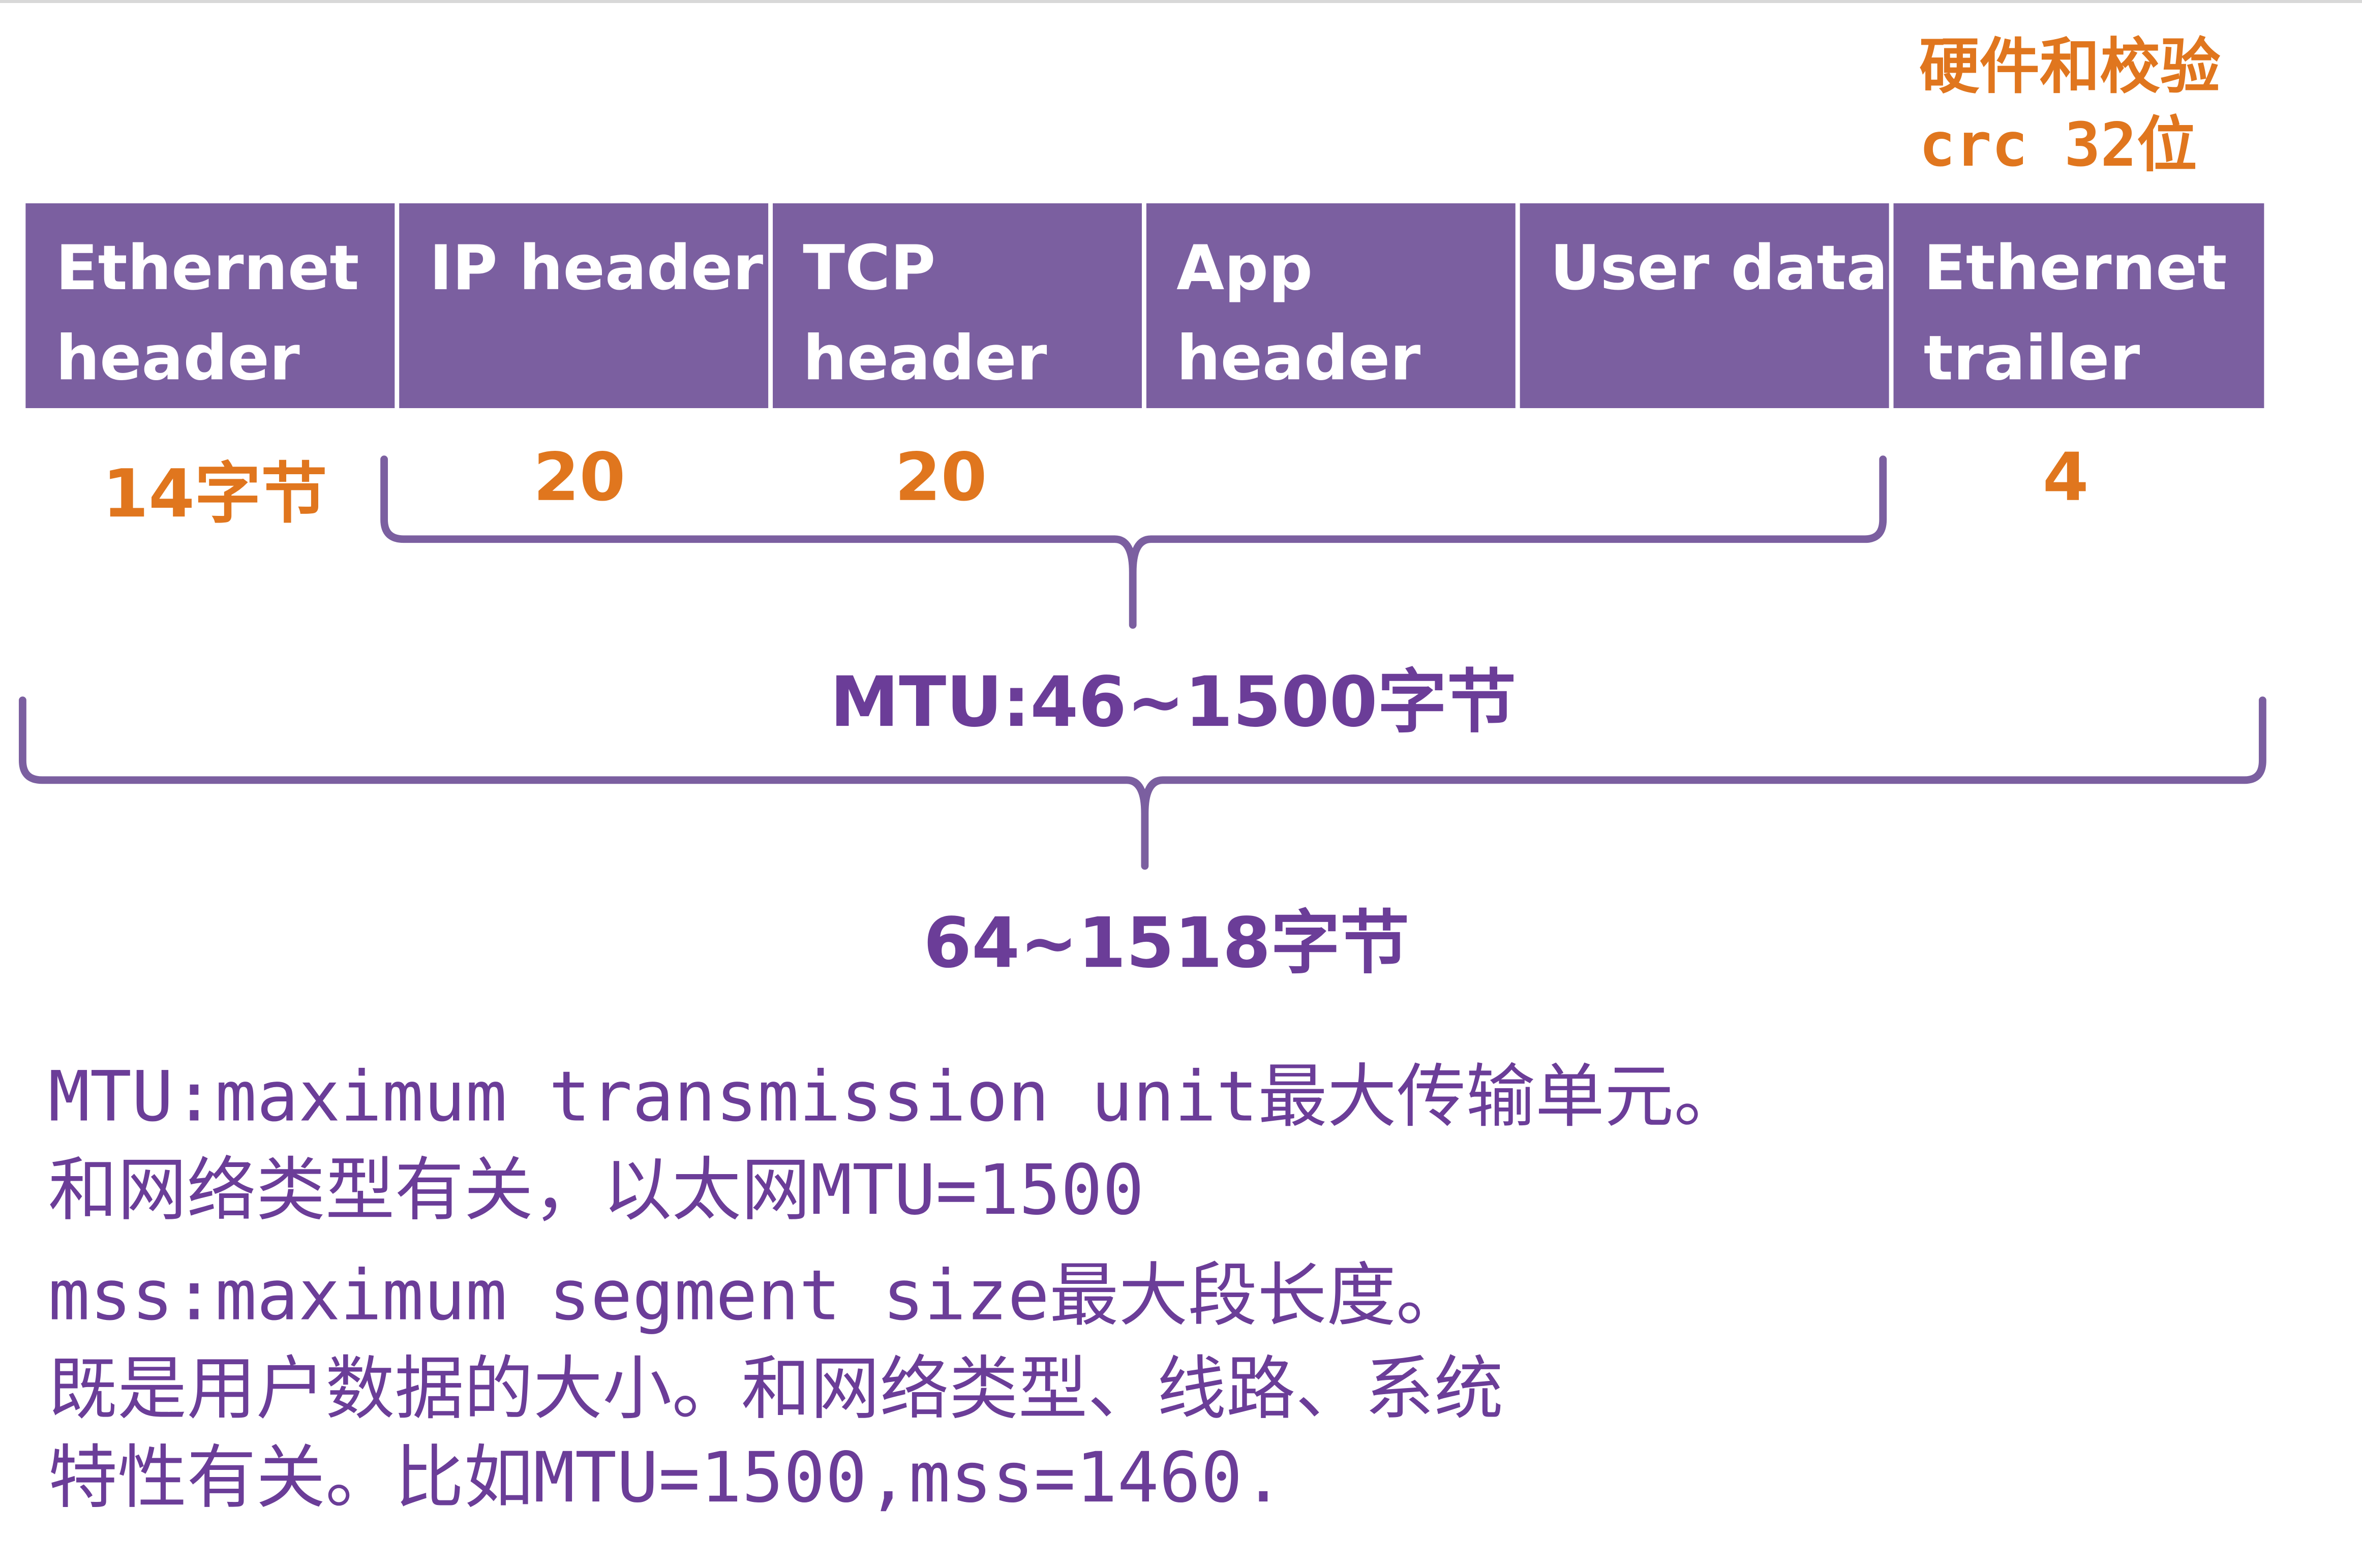 The height and width of the screenshot is (1568, 2362). Describe the element at coordinates (1173, 702) in the screenshot. I see `mtu-label: MTU:46~1500字节` at that location.